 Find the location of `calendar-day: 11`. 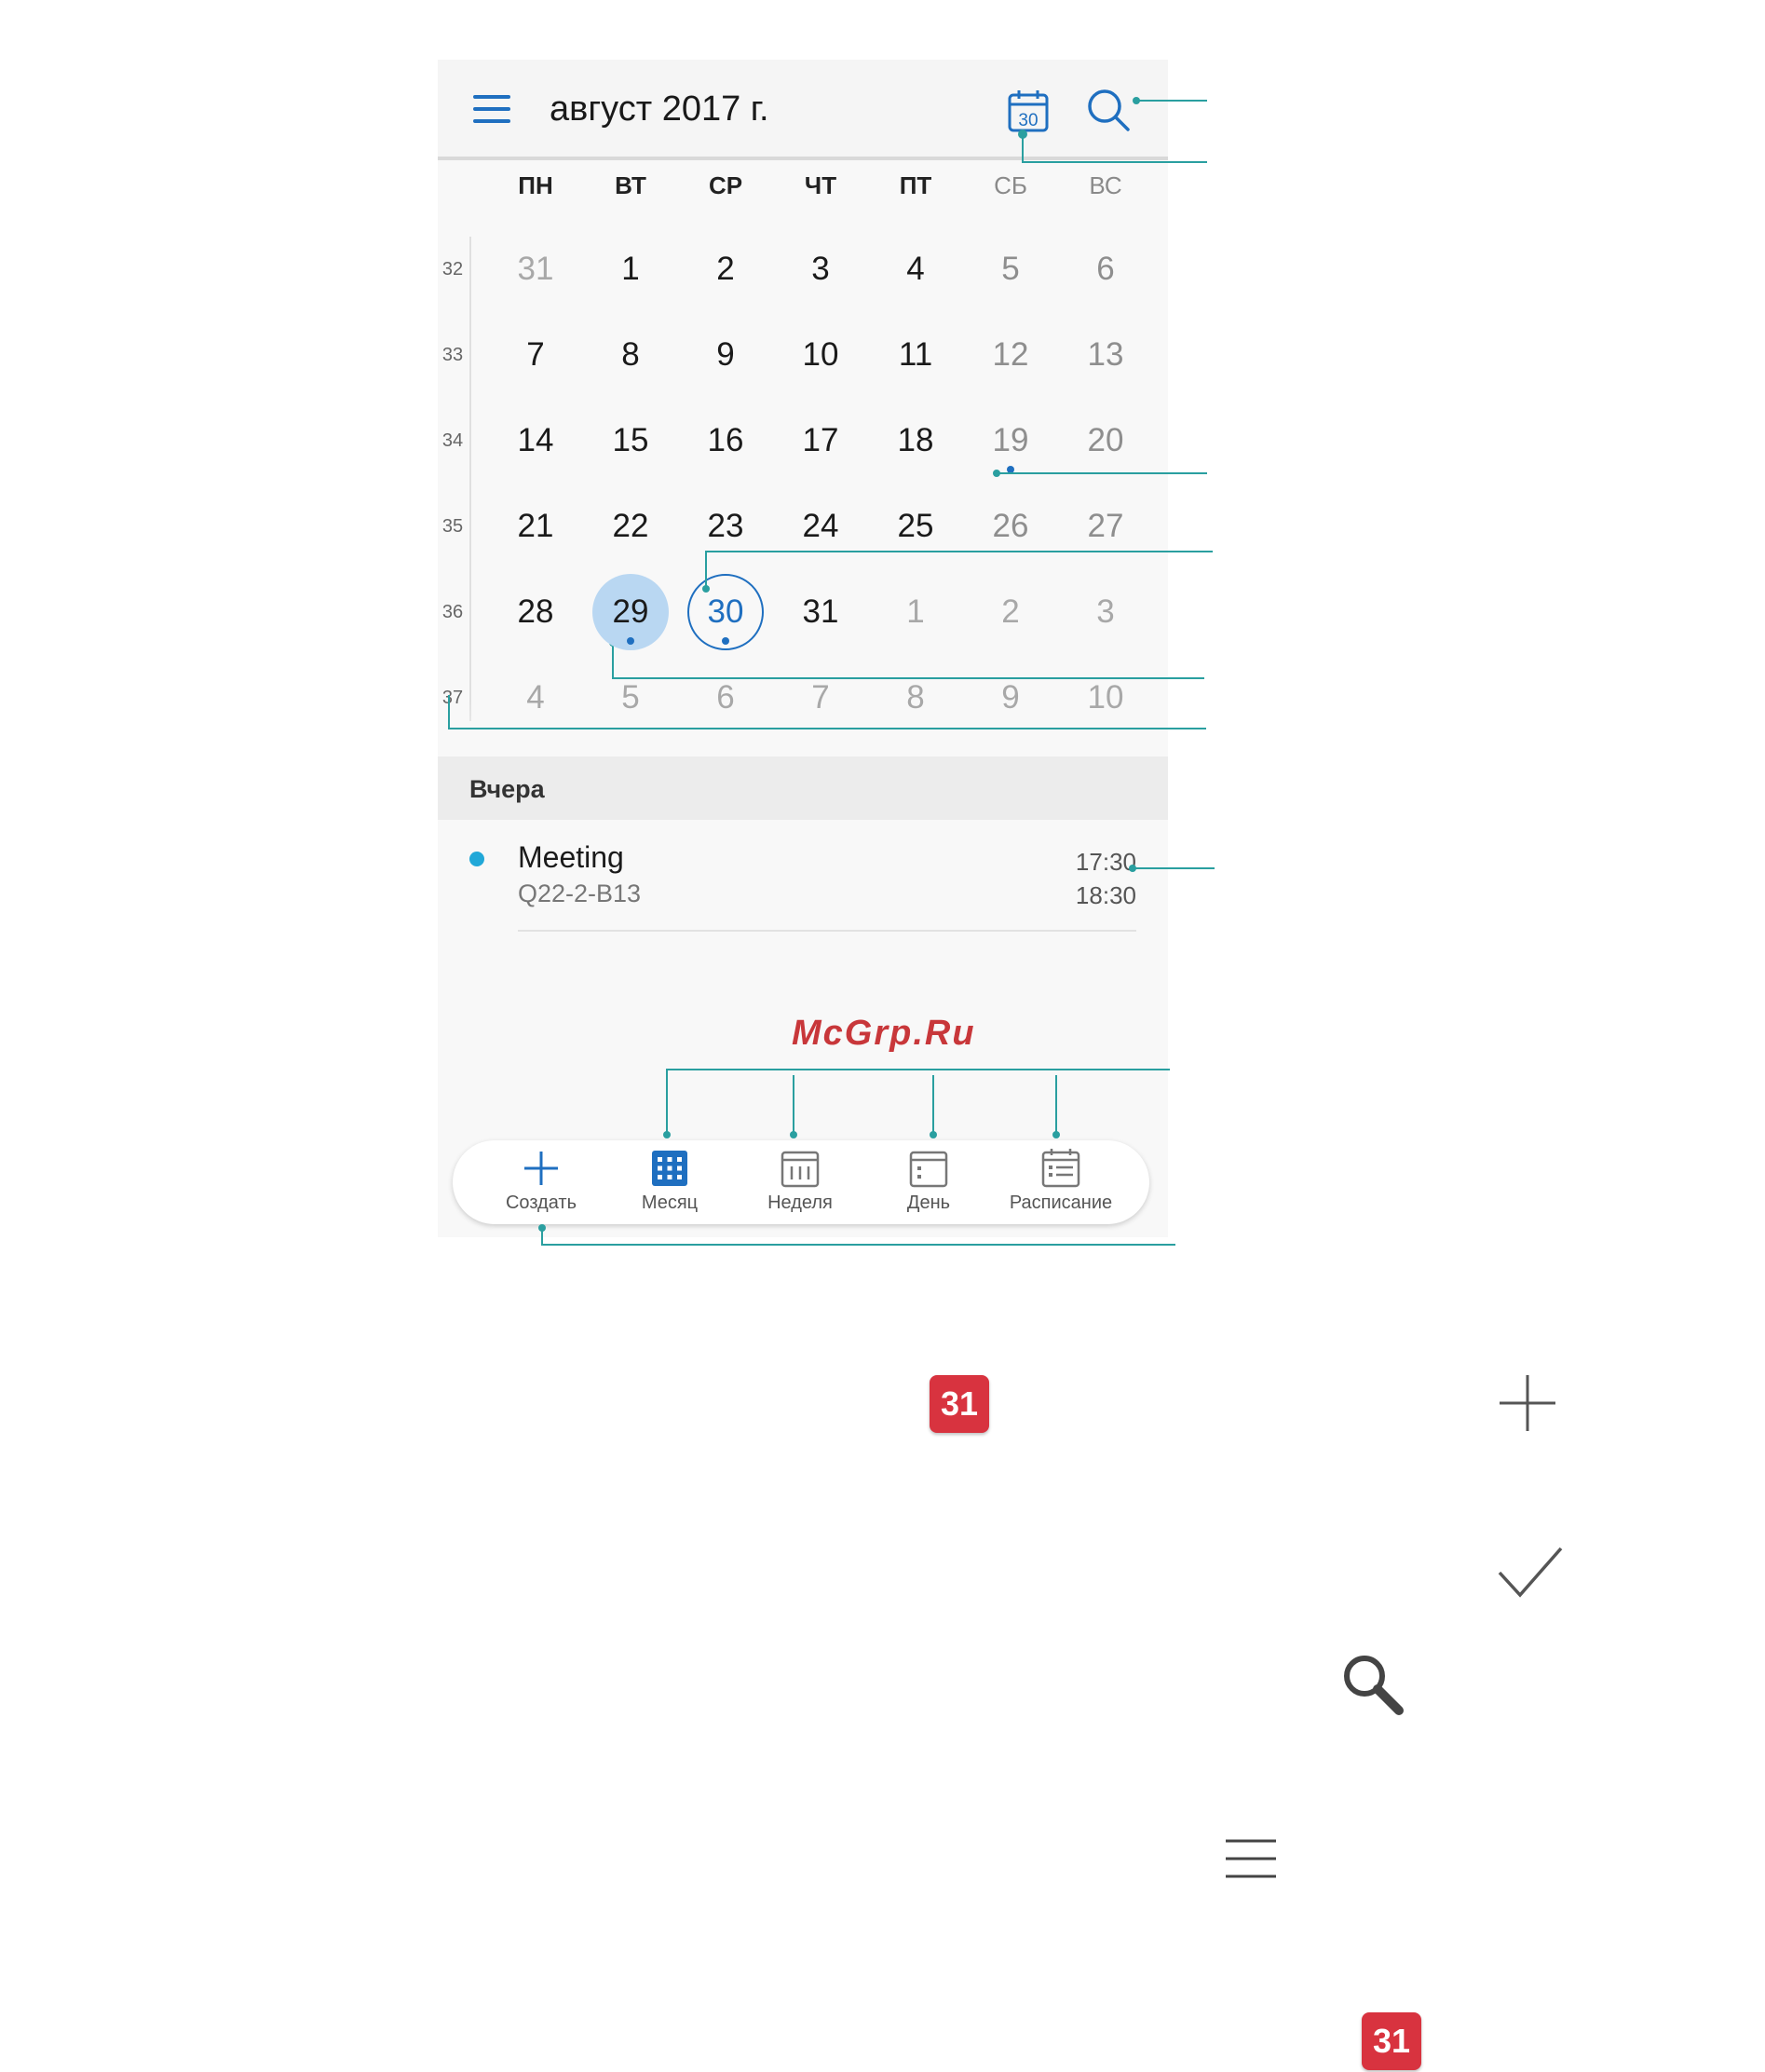

calendar-day: 11 is located at coordinates (915, 355).